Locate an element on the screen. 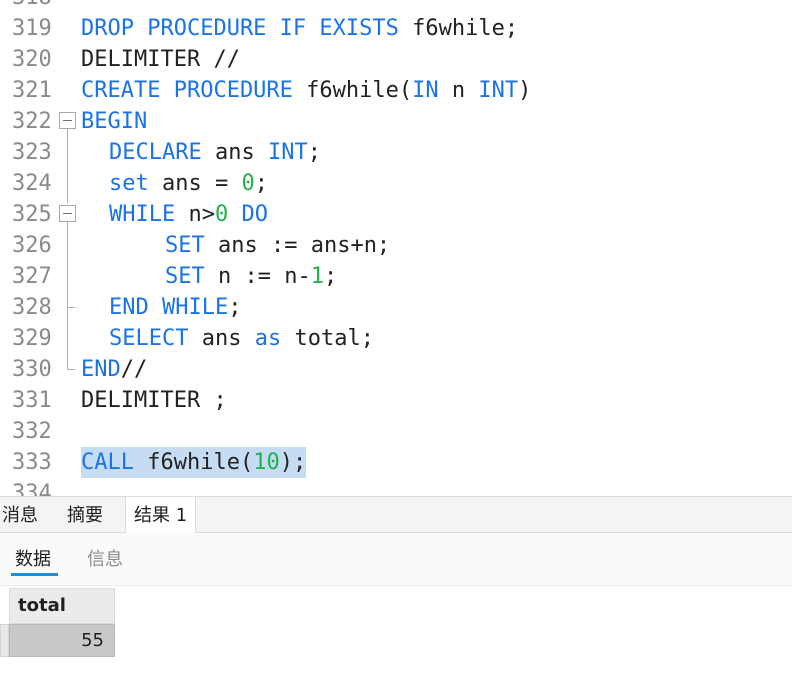 The height and width of the screenshot is (678, 792). code-line: 329 SELECT ans as total; is located at coordinates (396, 338).